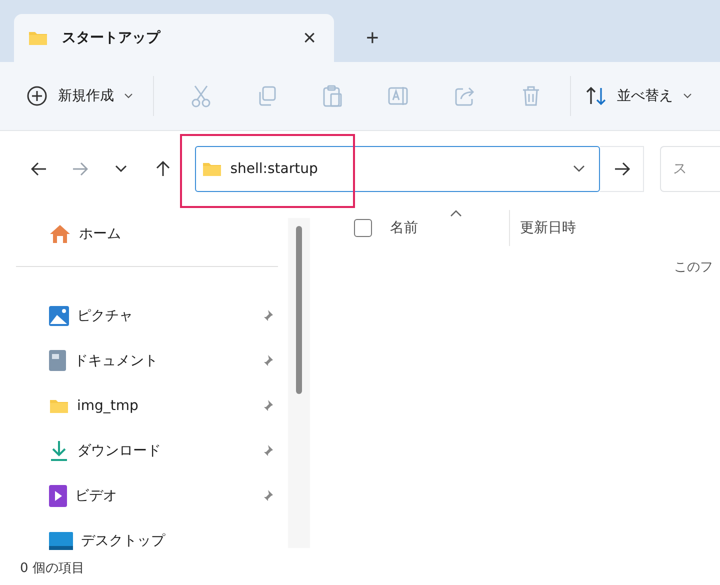 This screenshot has width=720, height=585. I want to click on up-arrow-icon, so click(163, 168).